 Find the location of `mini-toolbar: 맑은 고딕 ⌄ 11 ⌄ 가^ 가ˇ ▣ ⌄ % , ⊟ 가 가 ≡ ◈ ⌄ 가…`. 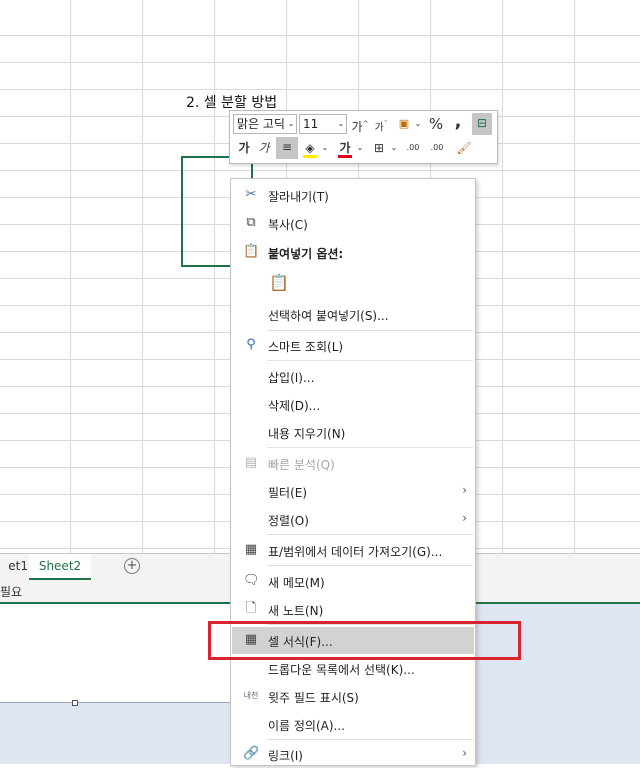

mini-toolbar: 맑은 고딕 ⌄ 11 ⌄ 가^ 가ˇ ▣ ⌄ % , ⊟ 가 가 ≡ ◈ ⌄ 가… is located at coordinates (363, 137).